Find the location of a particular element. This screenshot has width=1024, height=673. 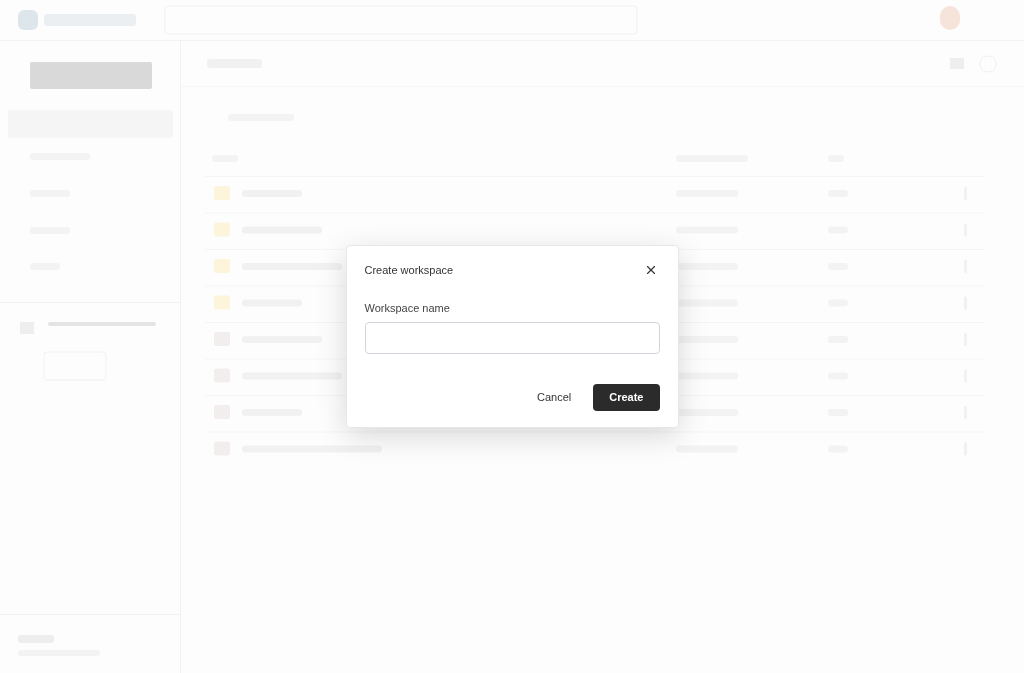

workspace-name-field is located at coordinates (512, 337).